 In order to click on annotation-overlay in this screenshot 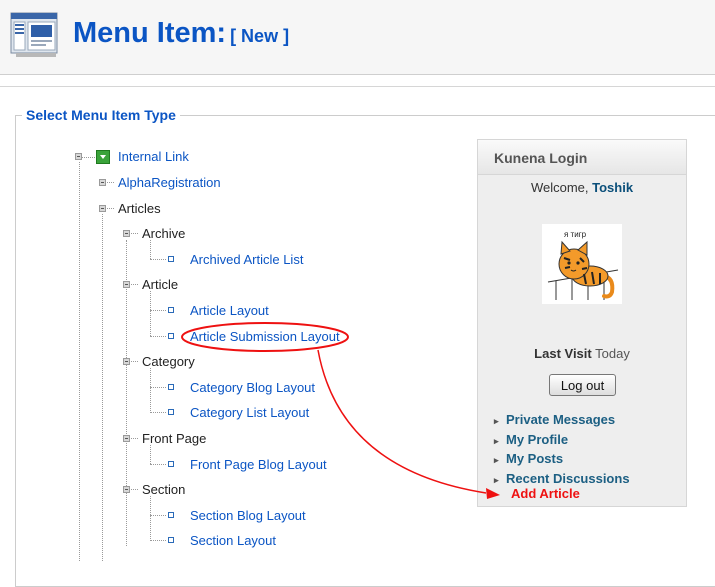, I will do `click(340, 410)`.